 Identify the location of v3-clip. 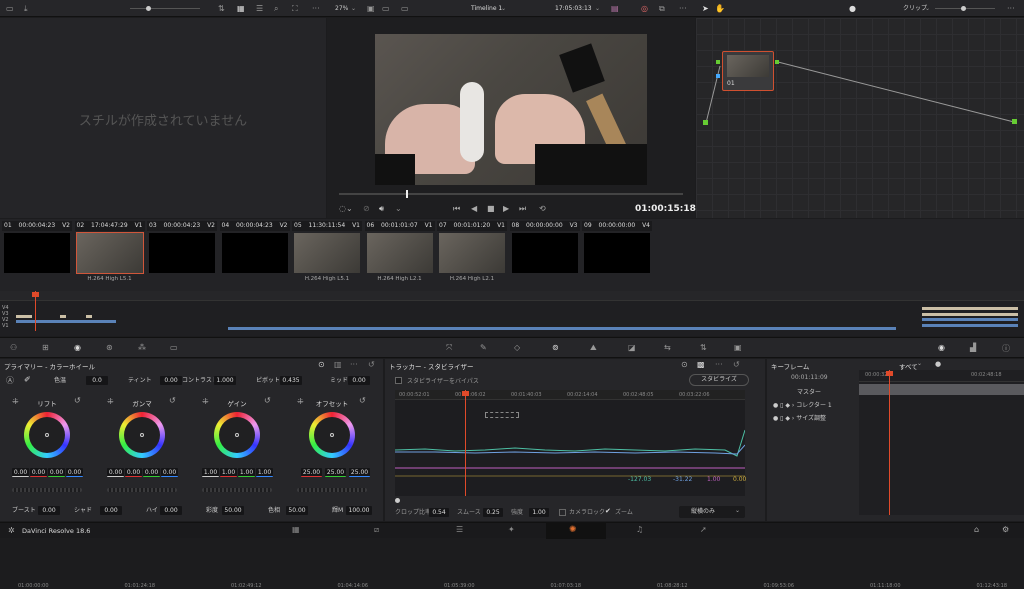
(970, 319).